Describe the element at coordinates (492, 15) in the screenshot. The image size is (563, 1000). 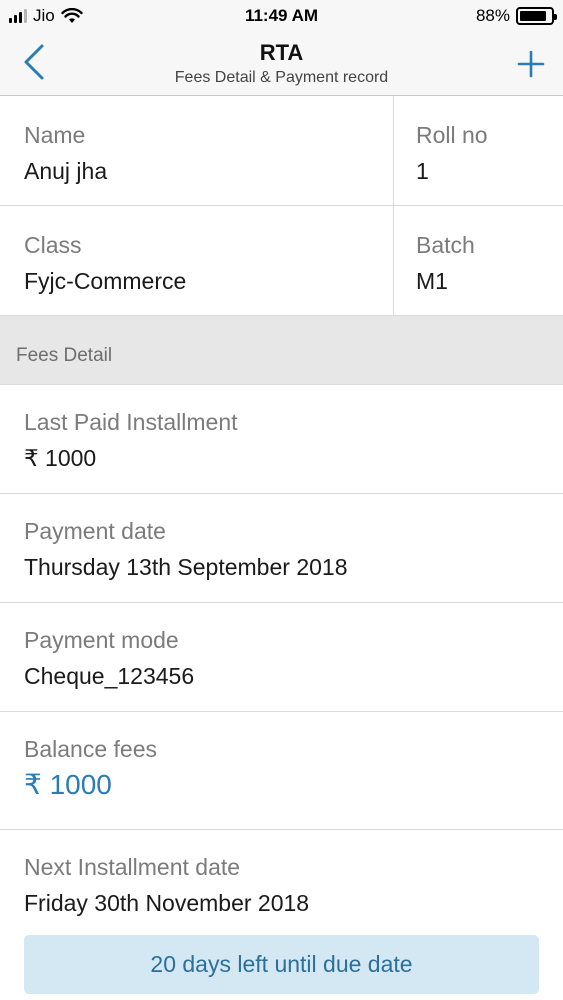
I see `battery-percent: 88%` at that location.